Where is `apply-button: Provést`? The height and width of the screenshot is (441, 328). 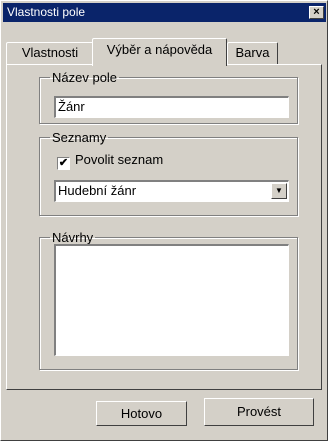 apply-button: Provést is located at coordinates (259, 412).